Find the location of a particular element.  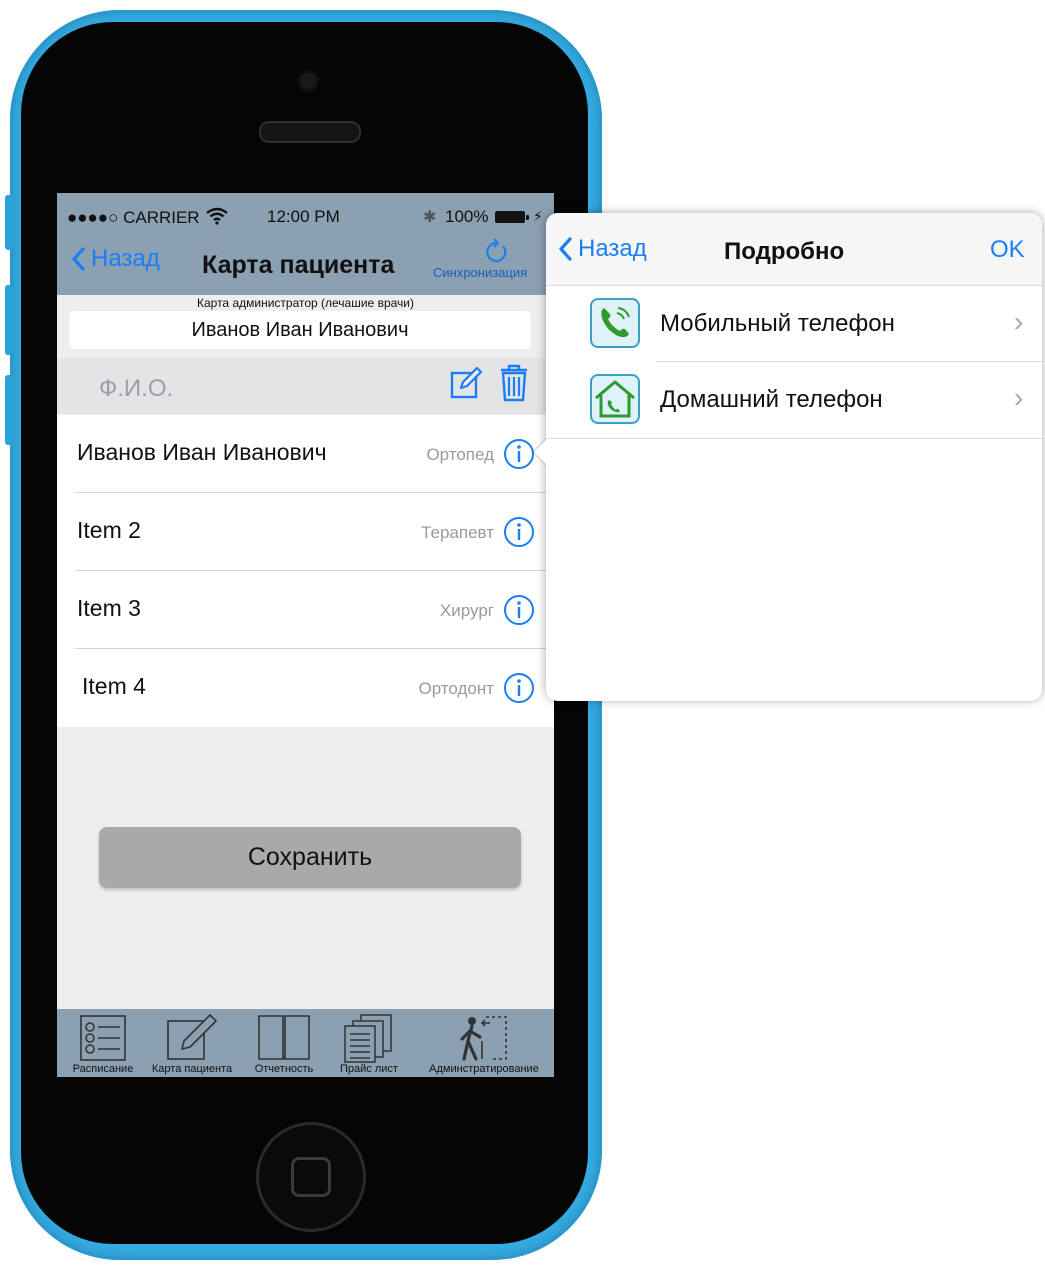

tab-label: Расписание is located at coordinates (103, 1069).